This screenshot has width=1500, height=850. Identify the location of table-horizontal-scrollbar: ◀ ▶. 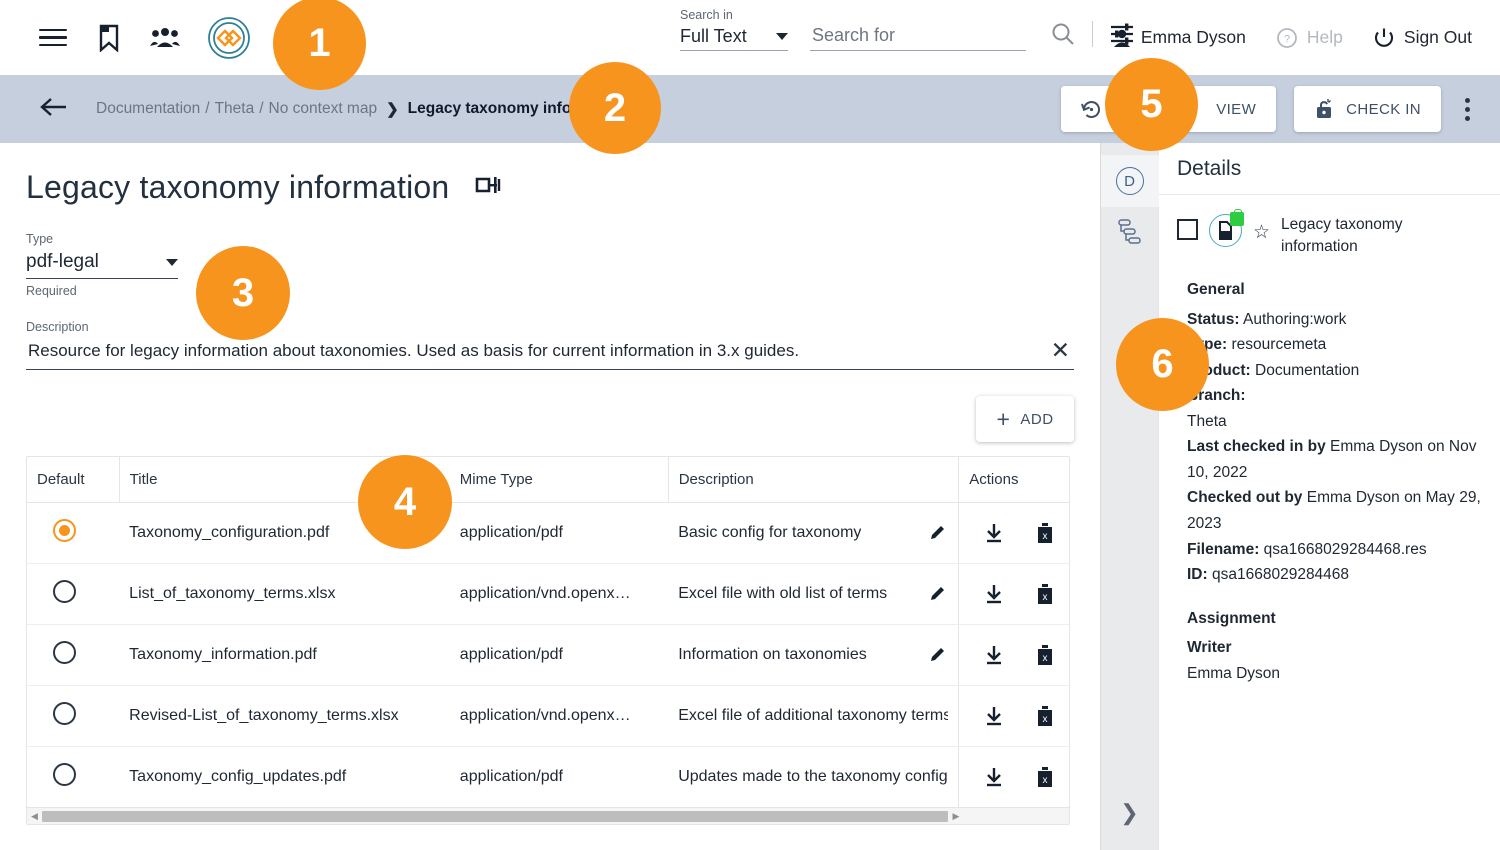
(548, 815).